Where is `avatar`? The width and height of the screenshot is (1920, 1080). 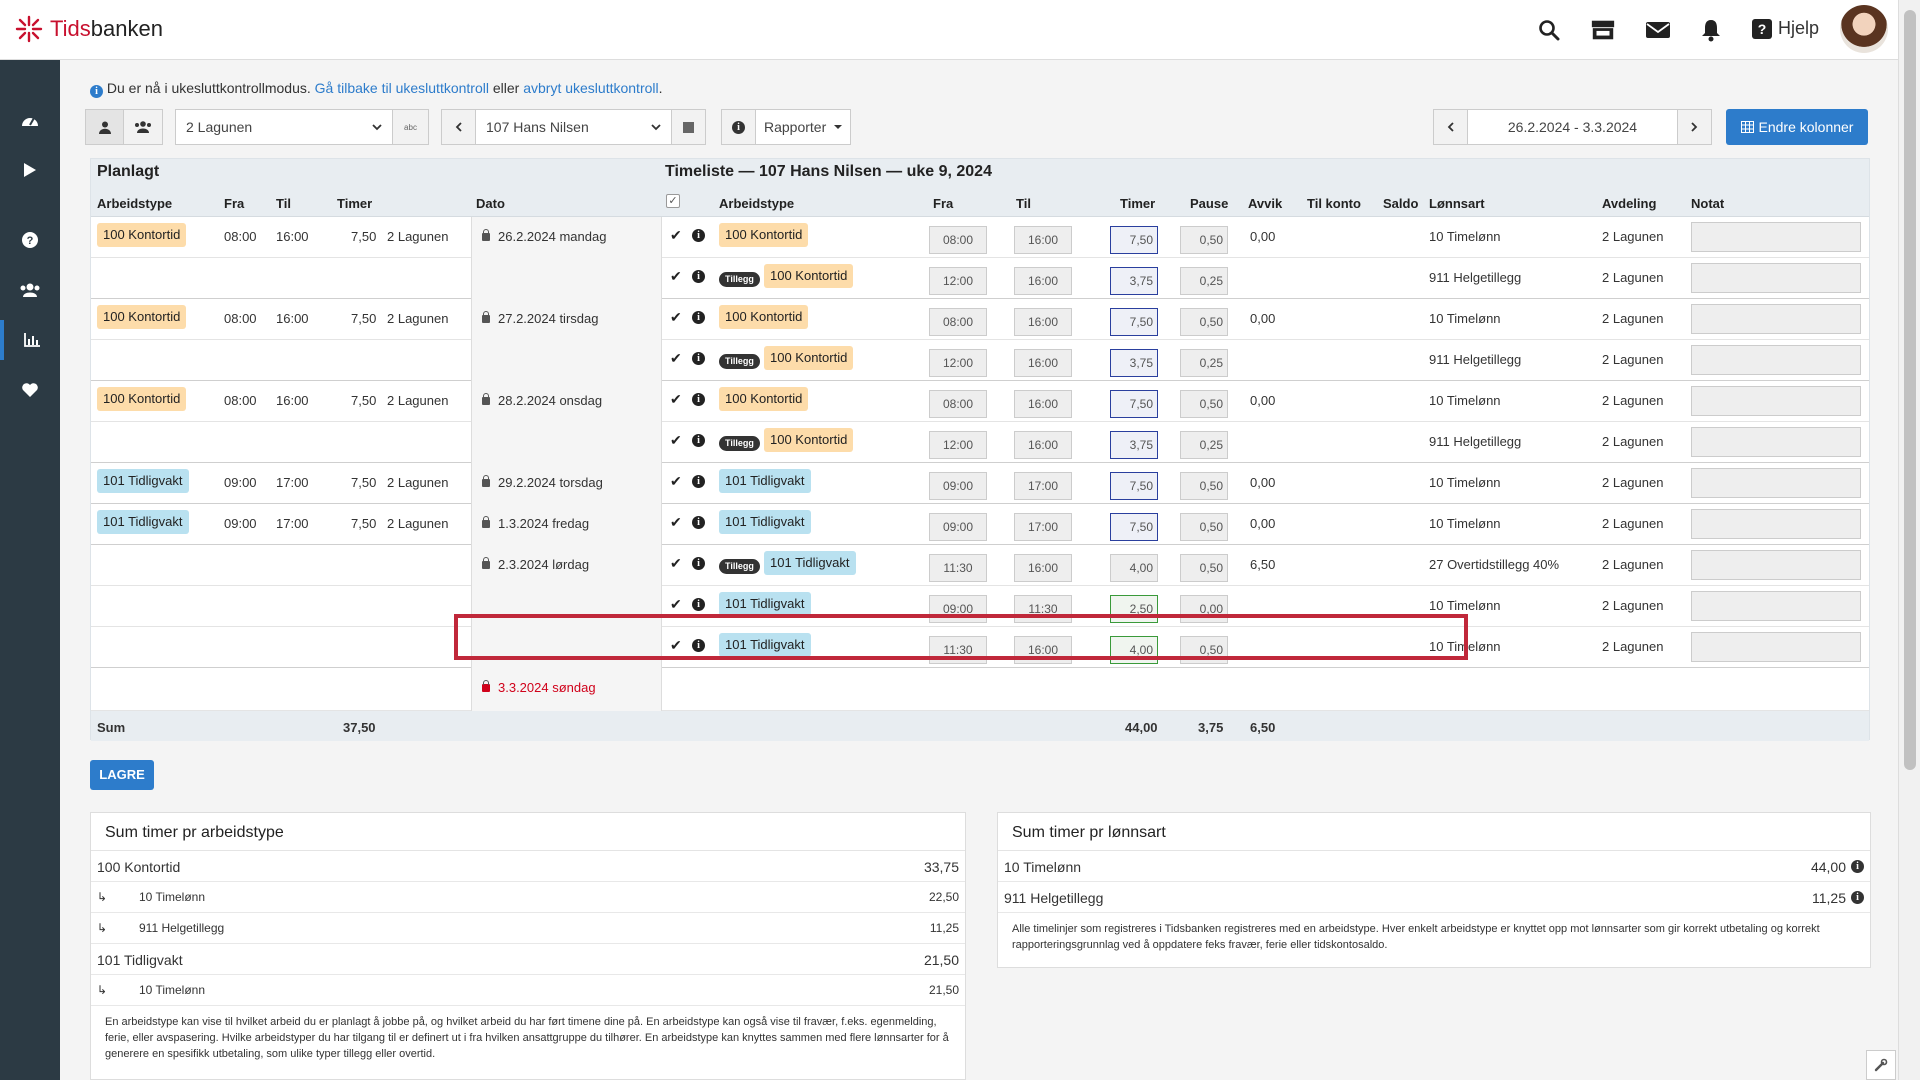
avatar is located at coordinates (1864, 29).